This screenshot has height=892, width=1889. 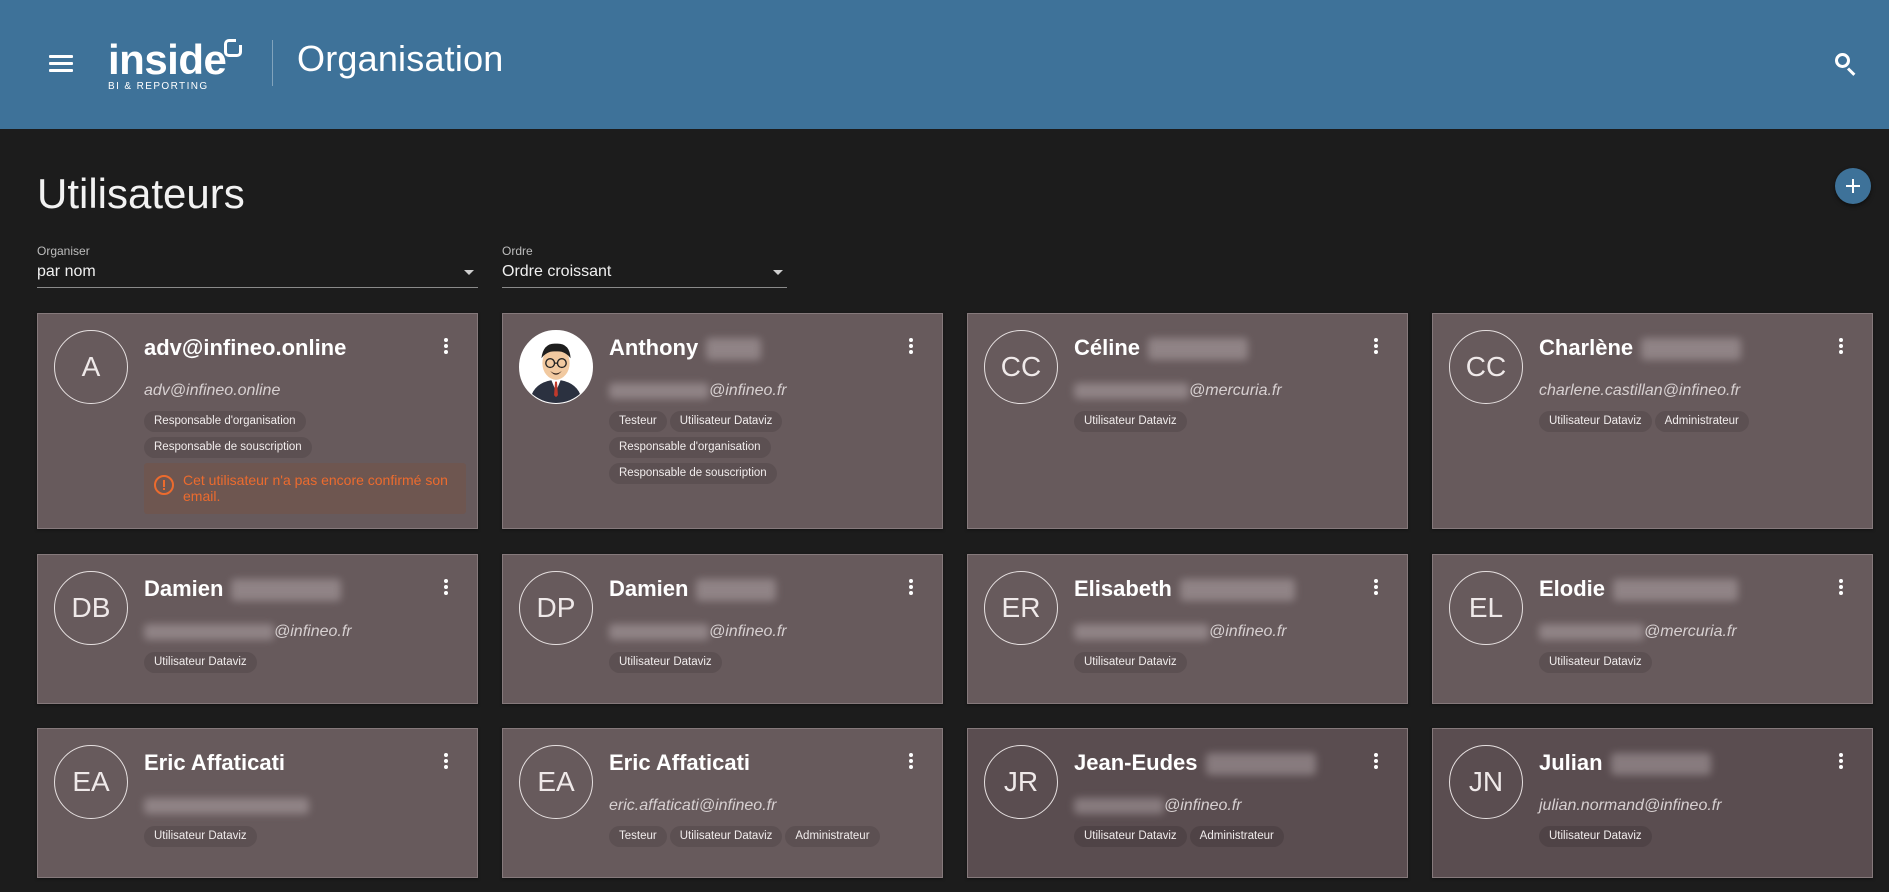 What do you see at coordinates (164, 485) in the screenshot?
I see `alert-icon` at bounding box center [164, 485].